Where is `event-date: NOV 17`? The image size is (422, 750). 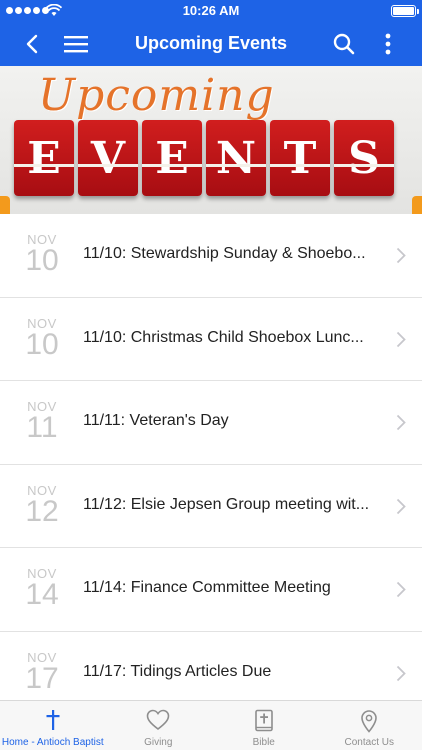 event-date: NOV 17 is located at coordinates (42, 672).